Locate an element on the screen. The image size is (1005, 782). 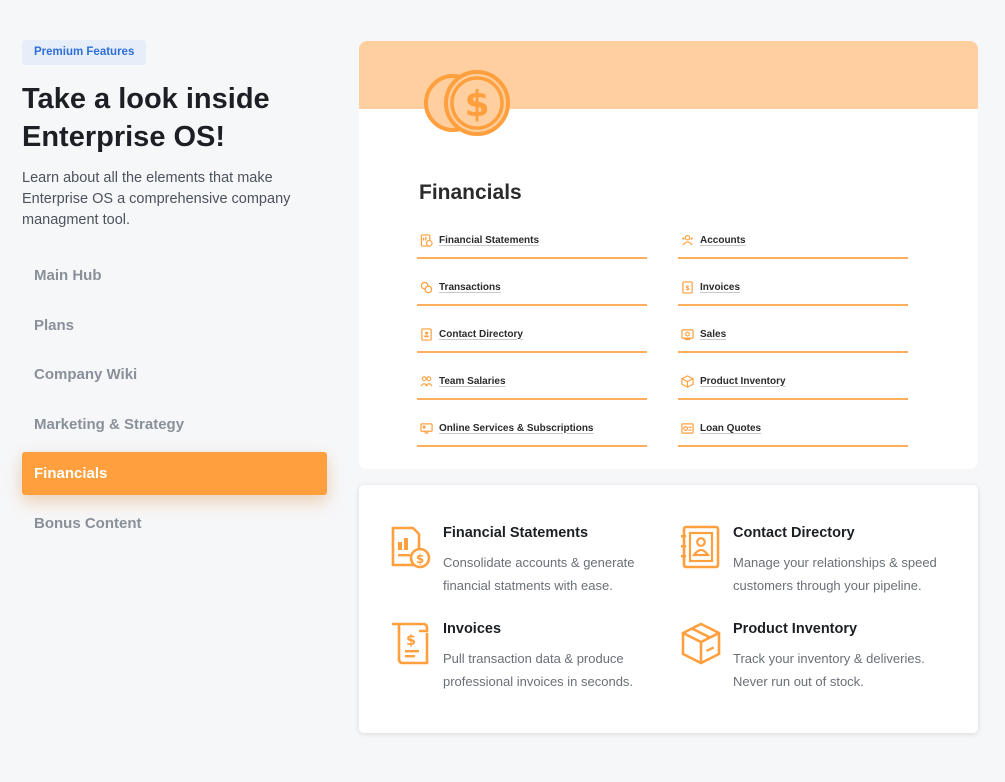
link-product-inventory: Product Inventory is located at coordinates (793, 385).